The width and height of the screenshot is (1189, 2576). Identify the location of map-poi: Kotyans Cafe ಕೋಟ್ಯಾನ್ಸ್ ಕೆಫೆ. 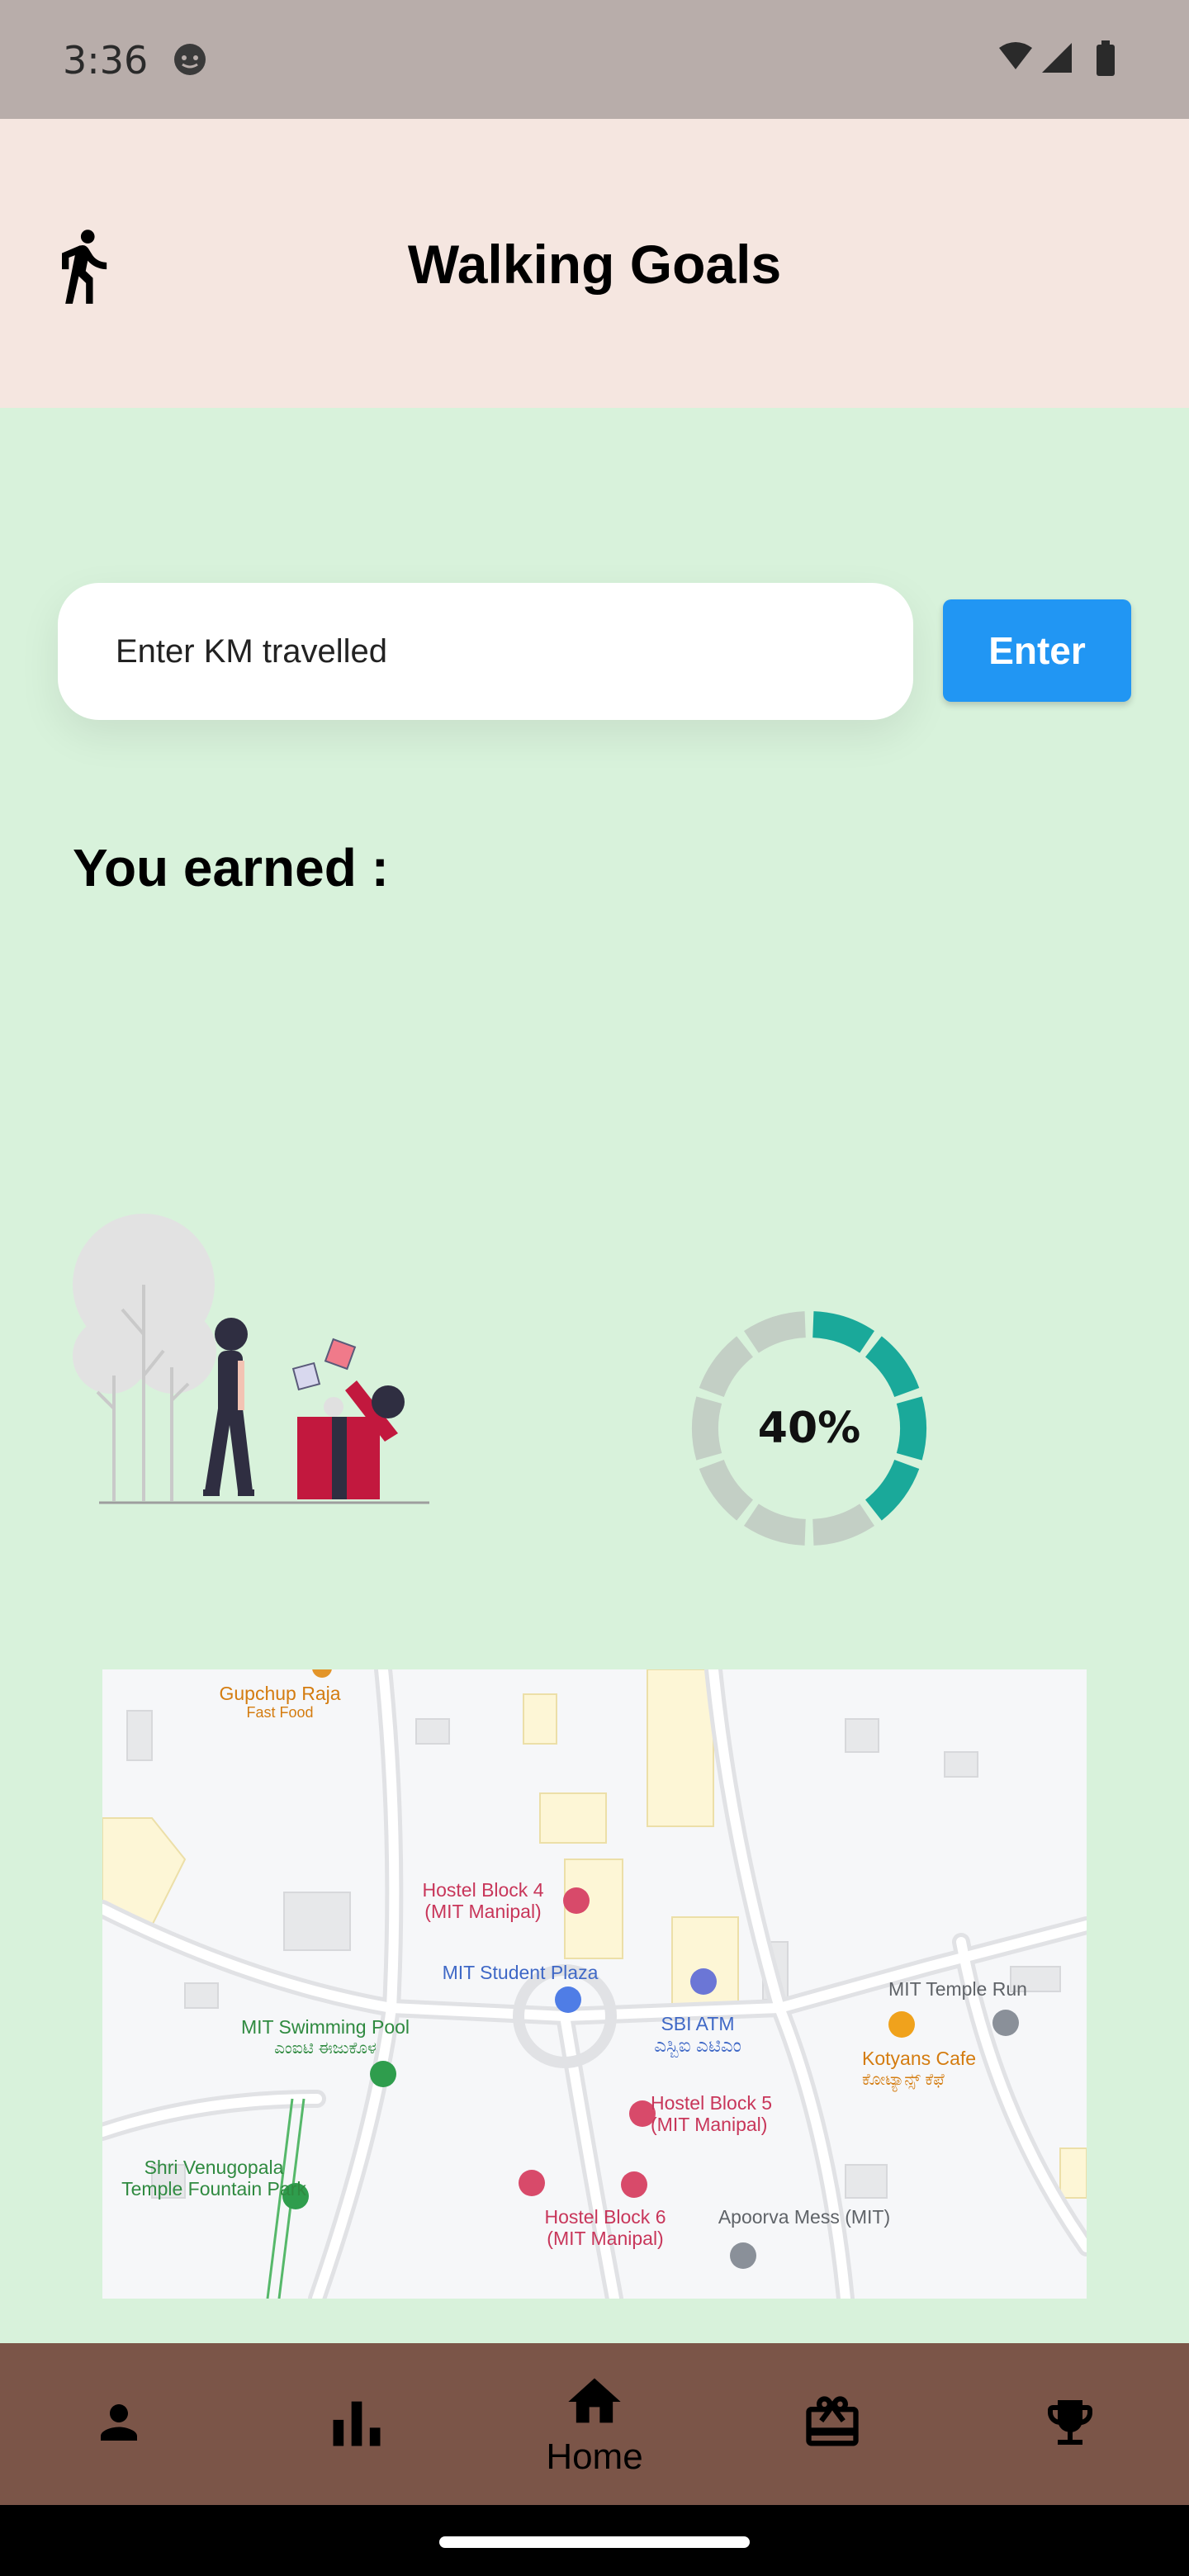
(924, 2069).